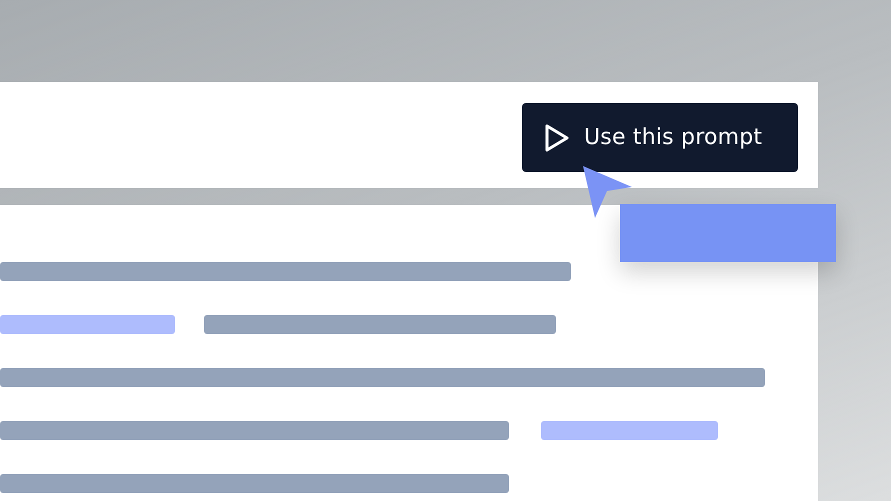  I want to click on cursor-icon, so click(607, 192).